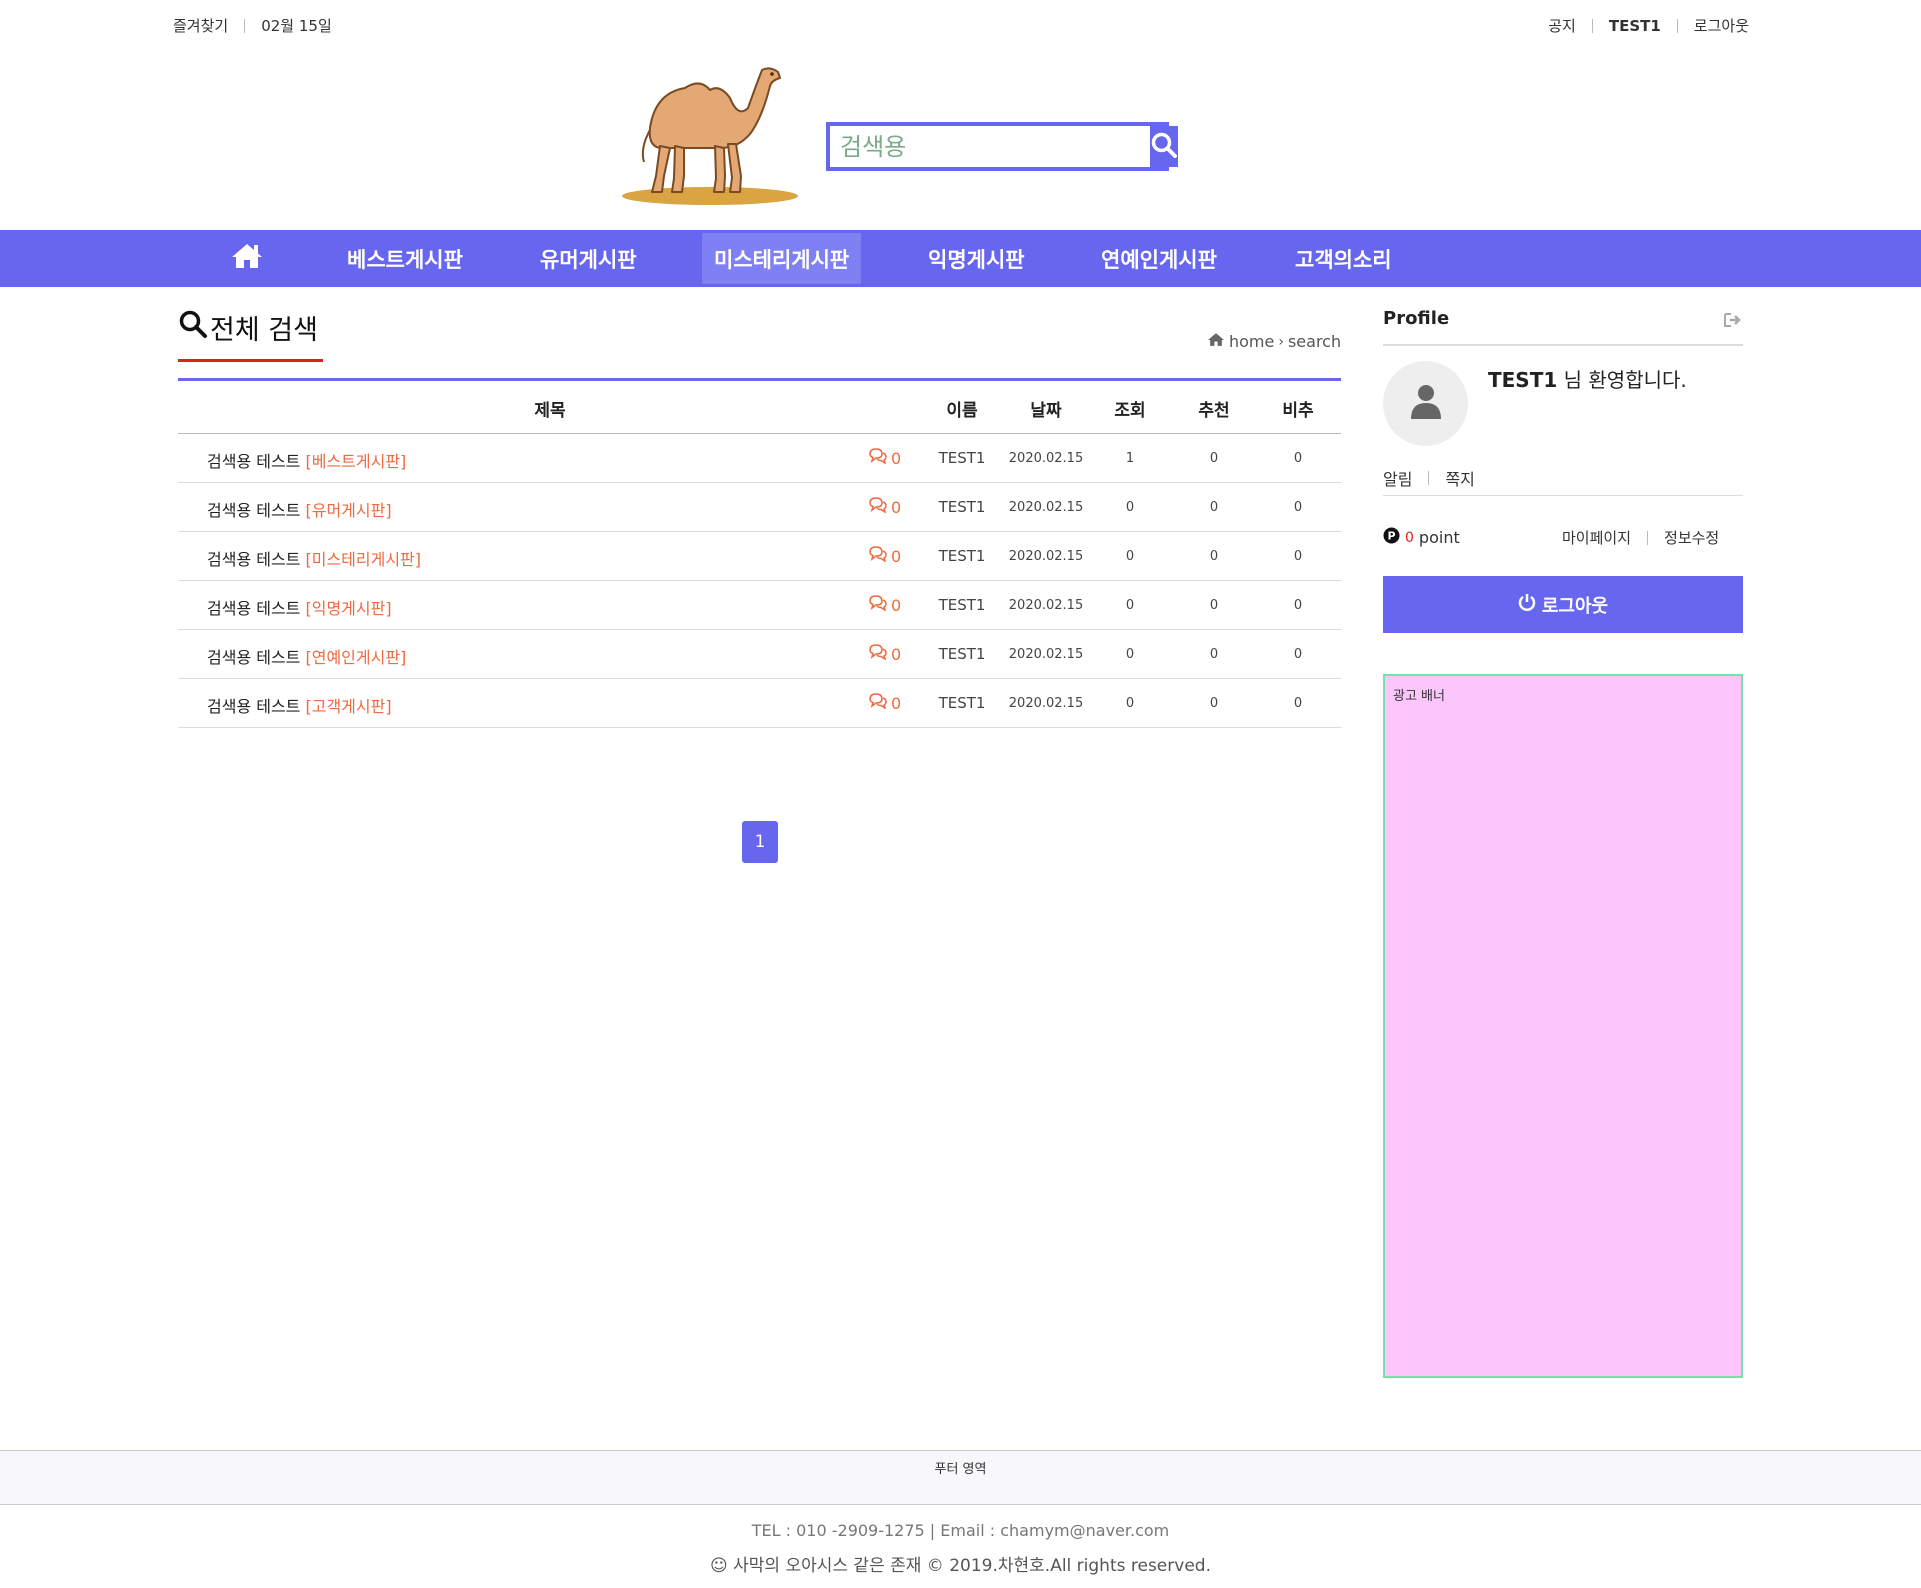 The height and width of the screenshot is (1588, 1921). What do you see at coordinates (264, 330) in the screenshot?
I see `page-title-text: 전체 검색` at bounding box center [264, 330].